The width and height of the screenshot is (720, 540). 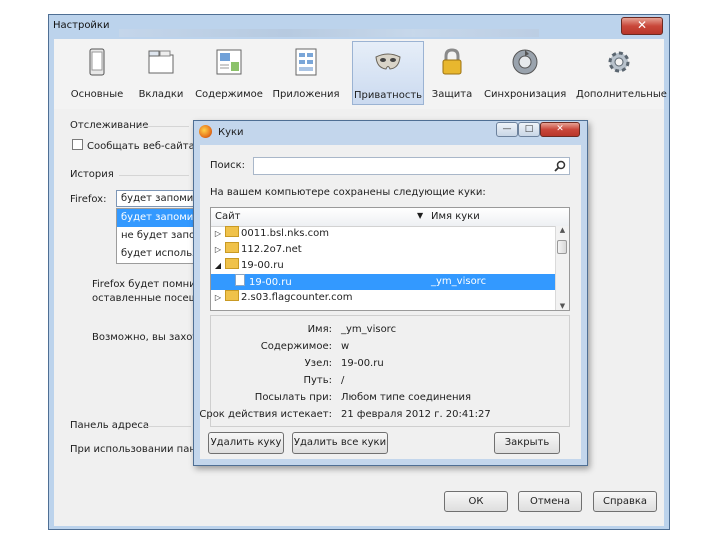 I want to click on tab-label: Вкладки, so click(x=161, y=94).